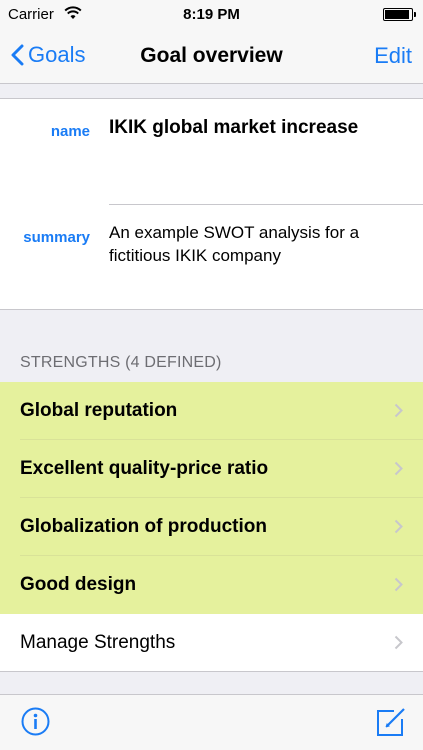 Image resolution: width=423 pixels, height=750 pixels. What do you see at coordinates (70, 131) in the screenshot?
I see `name-label: name` at bounding box center [70, 131].